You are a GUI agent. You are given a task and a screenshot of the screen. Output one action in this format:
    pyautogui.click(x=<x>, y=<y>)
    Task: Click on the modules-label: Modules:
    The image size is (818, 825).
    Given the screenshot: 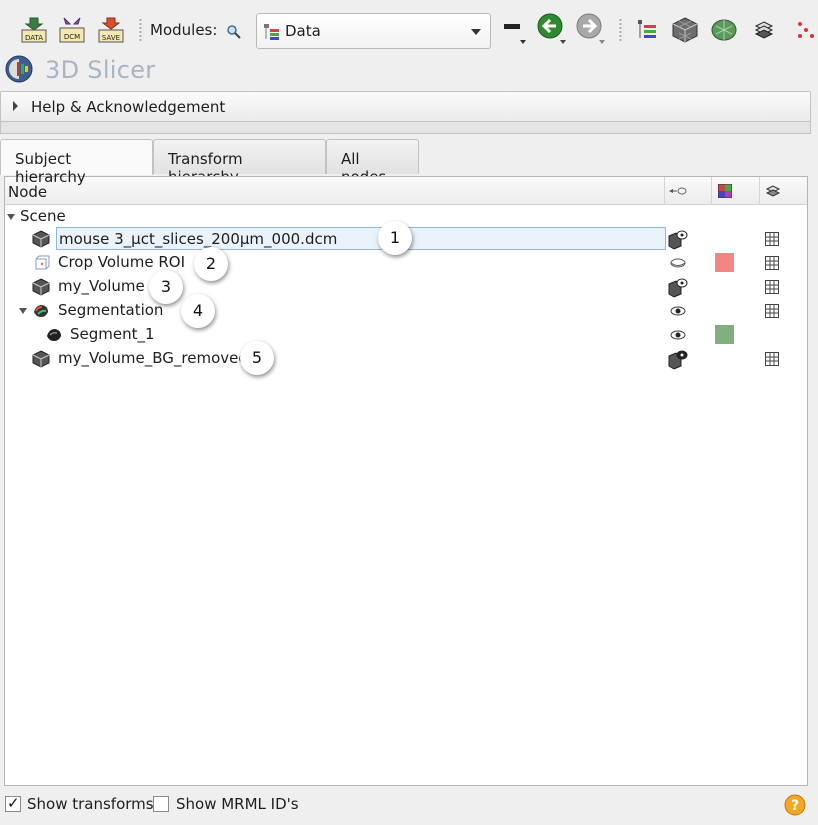 What is the action you would take?
    pyautogui.click(x=184, y=30)
    